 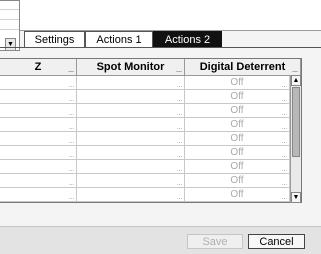 I want to click on tab-label: Settings, so click(x=54, y=39).